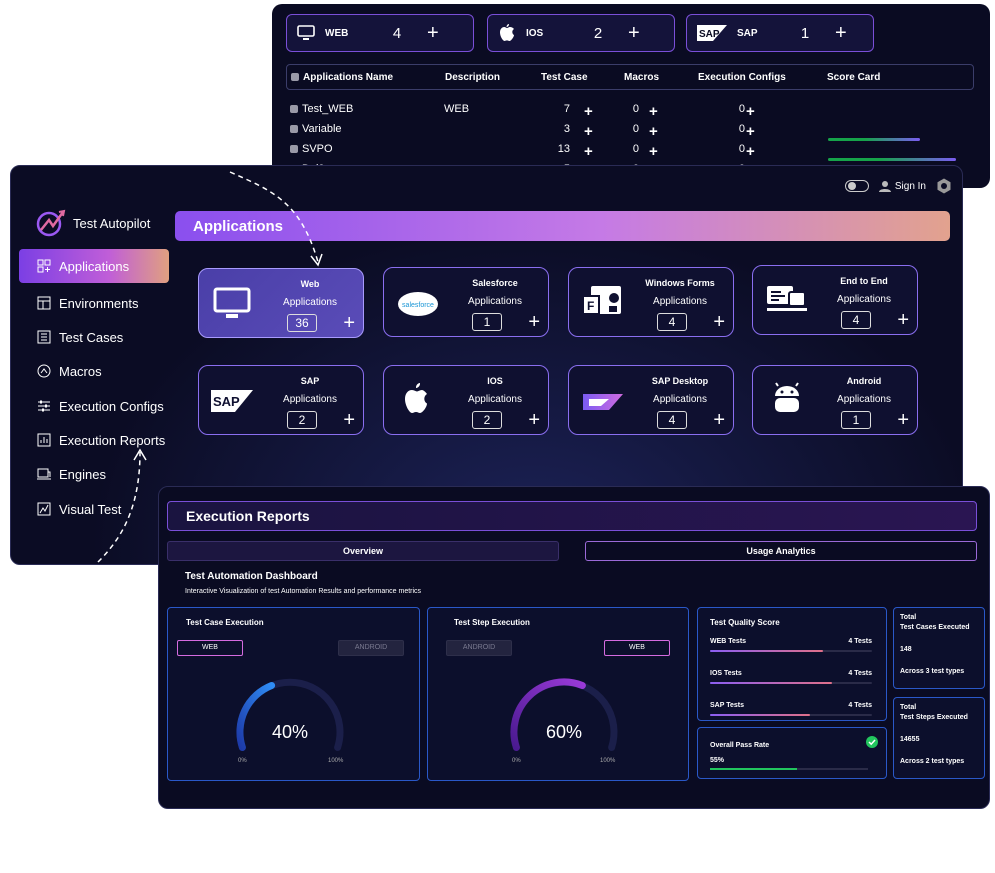  I want to click on apple-icon, so click(507, 32).